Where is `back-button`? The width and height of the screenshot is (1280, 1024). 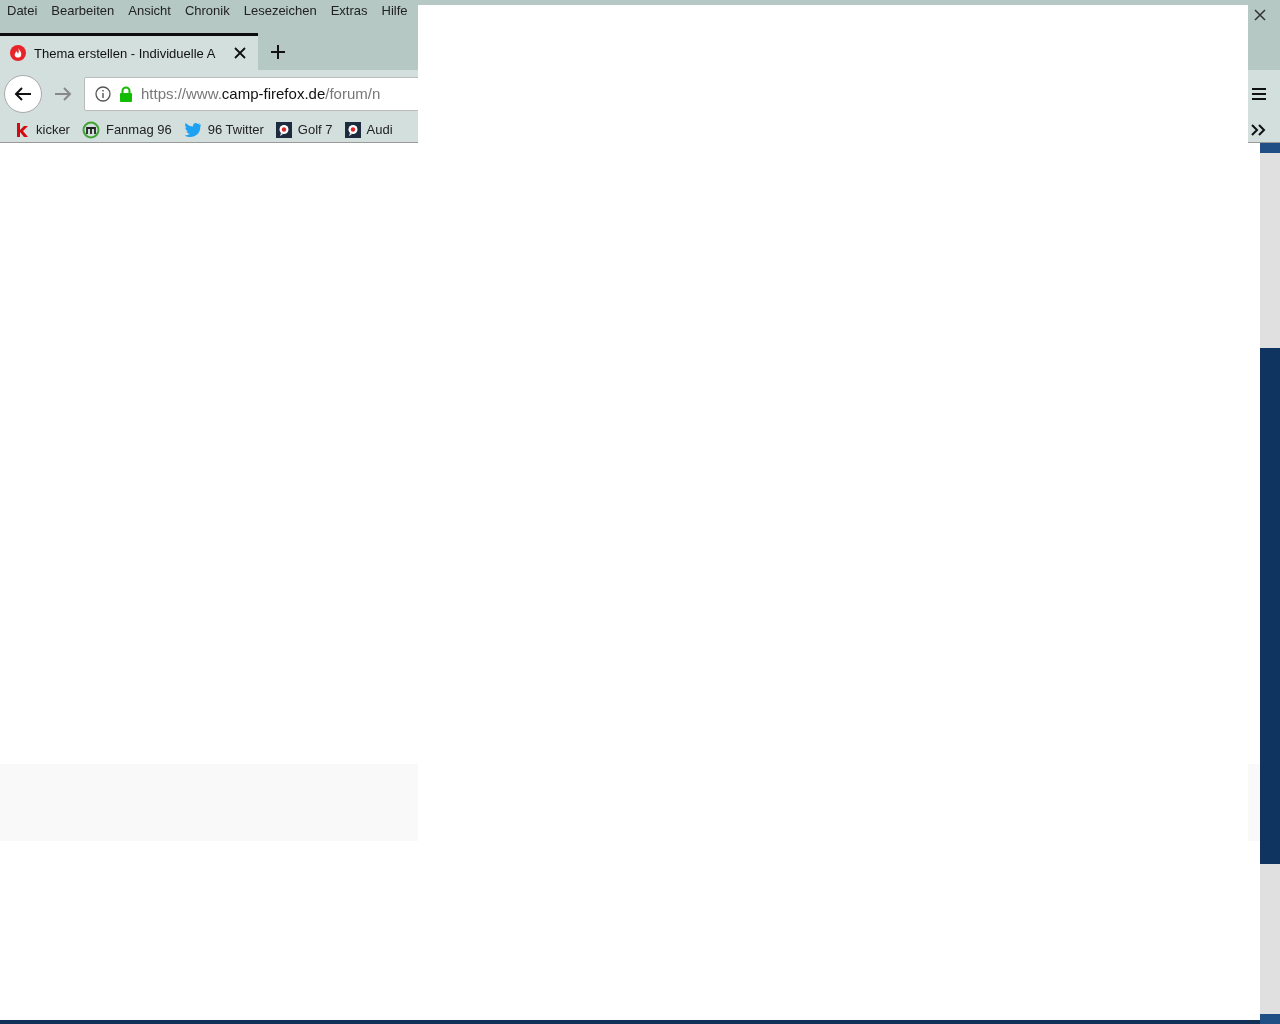 back-button is located at coordinates (23, 93).